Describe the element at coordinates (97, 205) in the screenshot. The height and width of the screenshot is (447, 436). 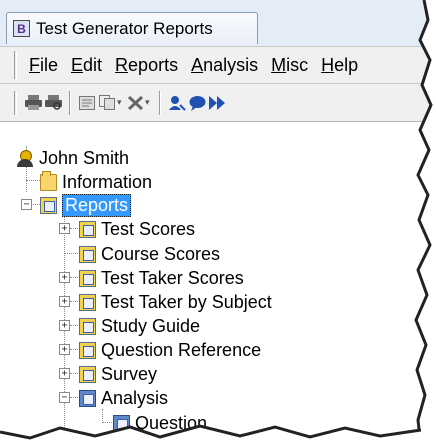
I see `tree-label-reports: Reports` at that location.